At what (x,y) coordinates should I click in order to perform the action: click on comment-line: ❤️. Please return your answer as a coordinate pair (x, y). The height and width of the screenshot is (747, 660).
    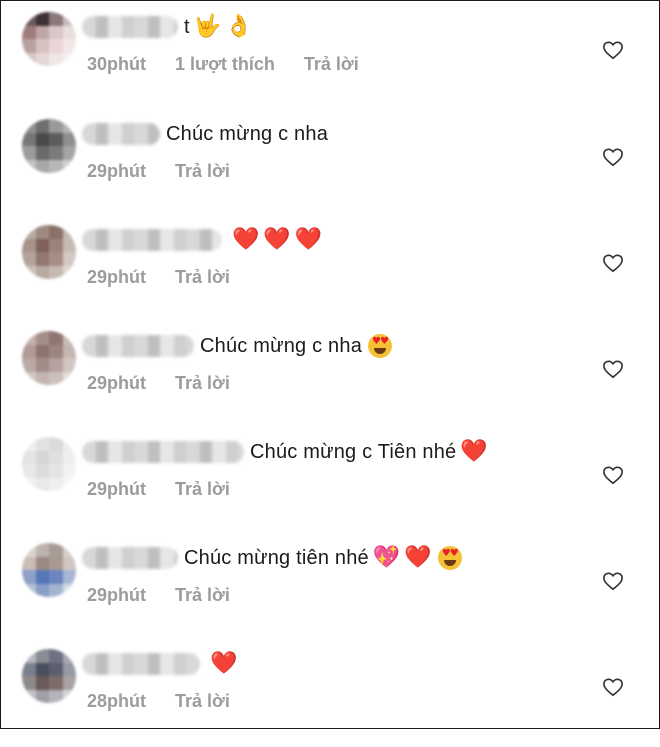
    Looking at the image, I should click on (159, 664).